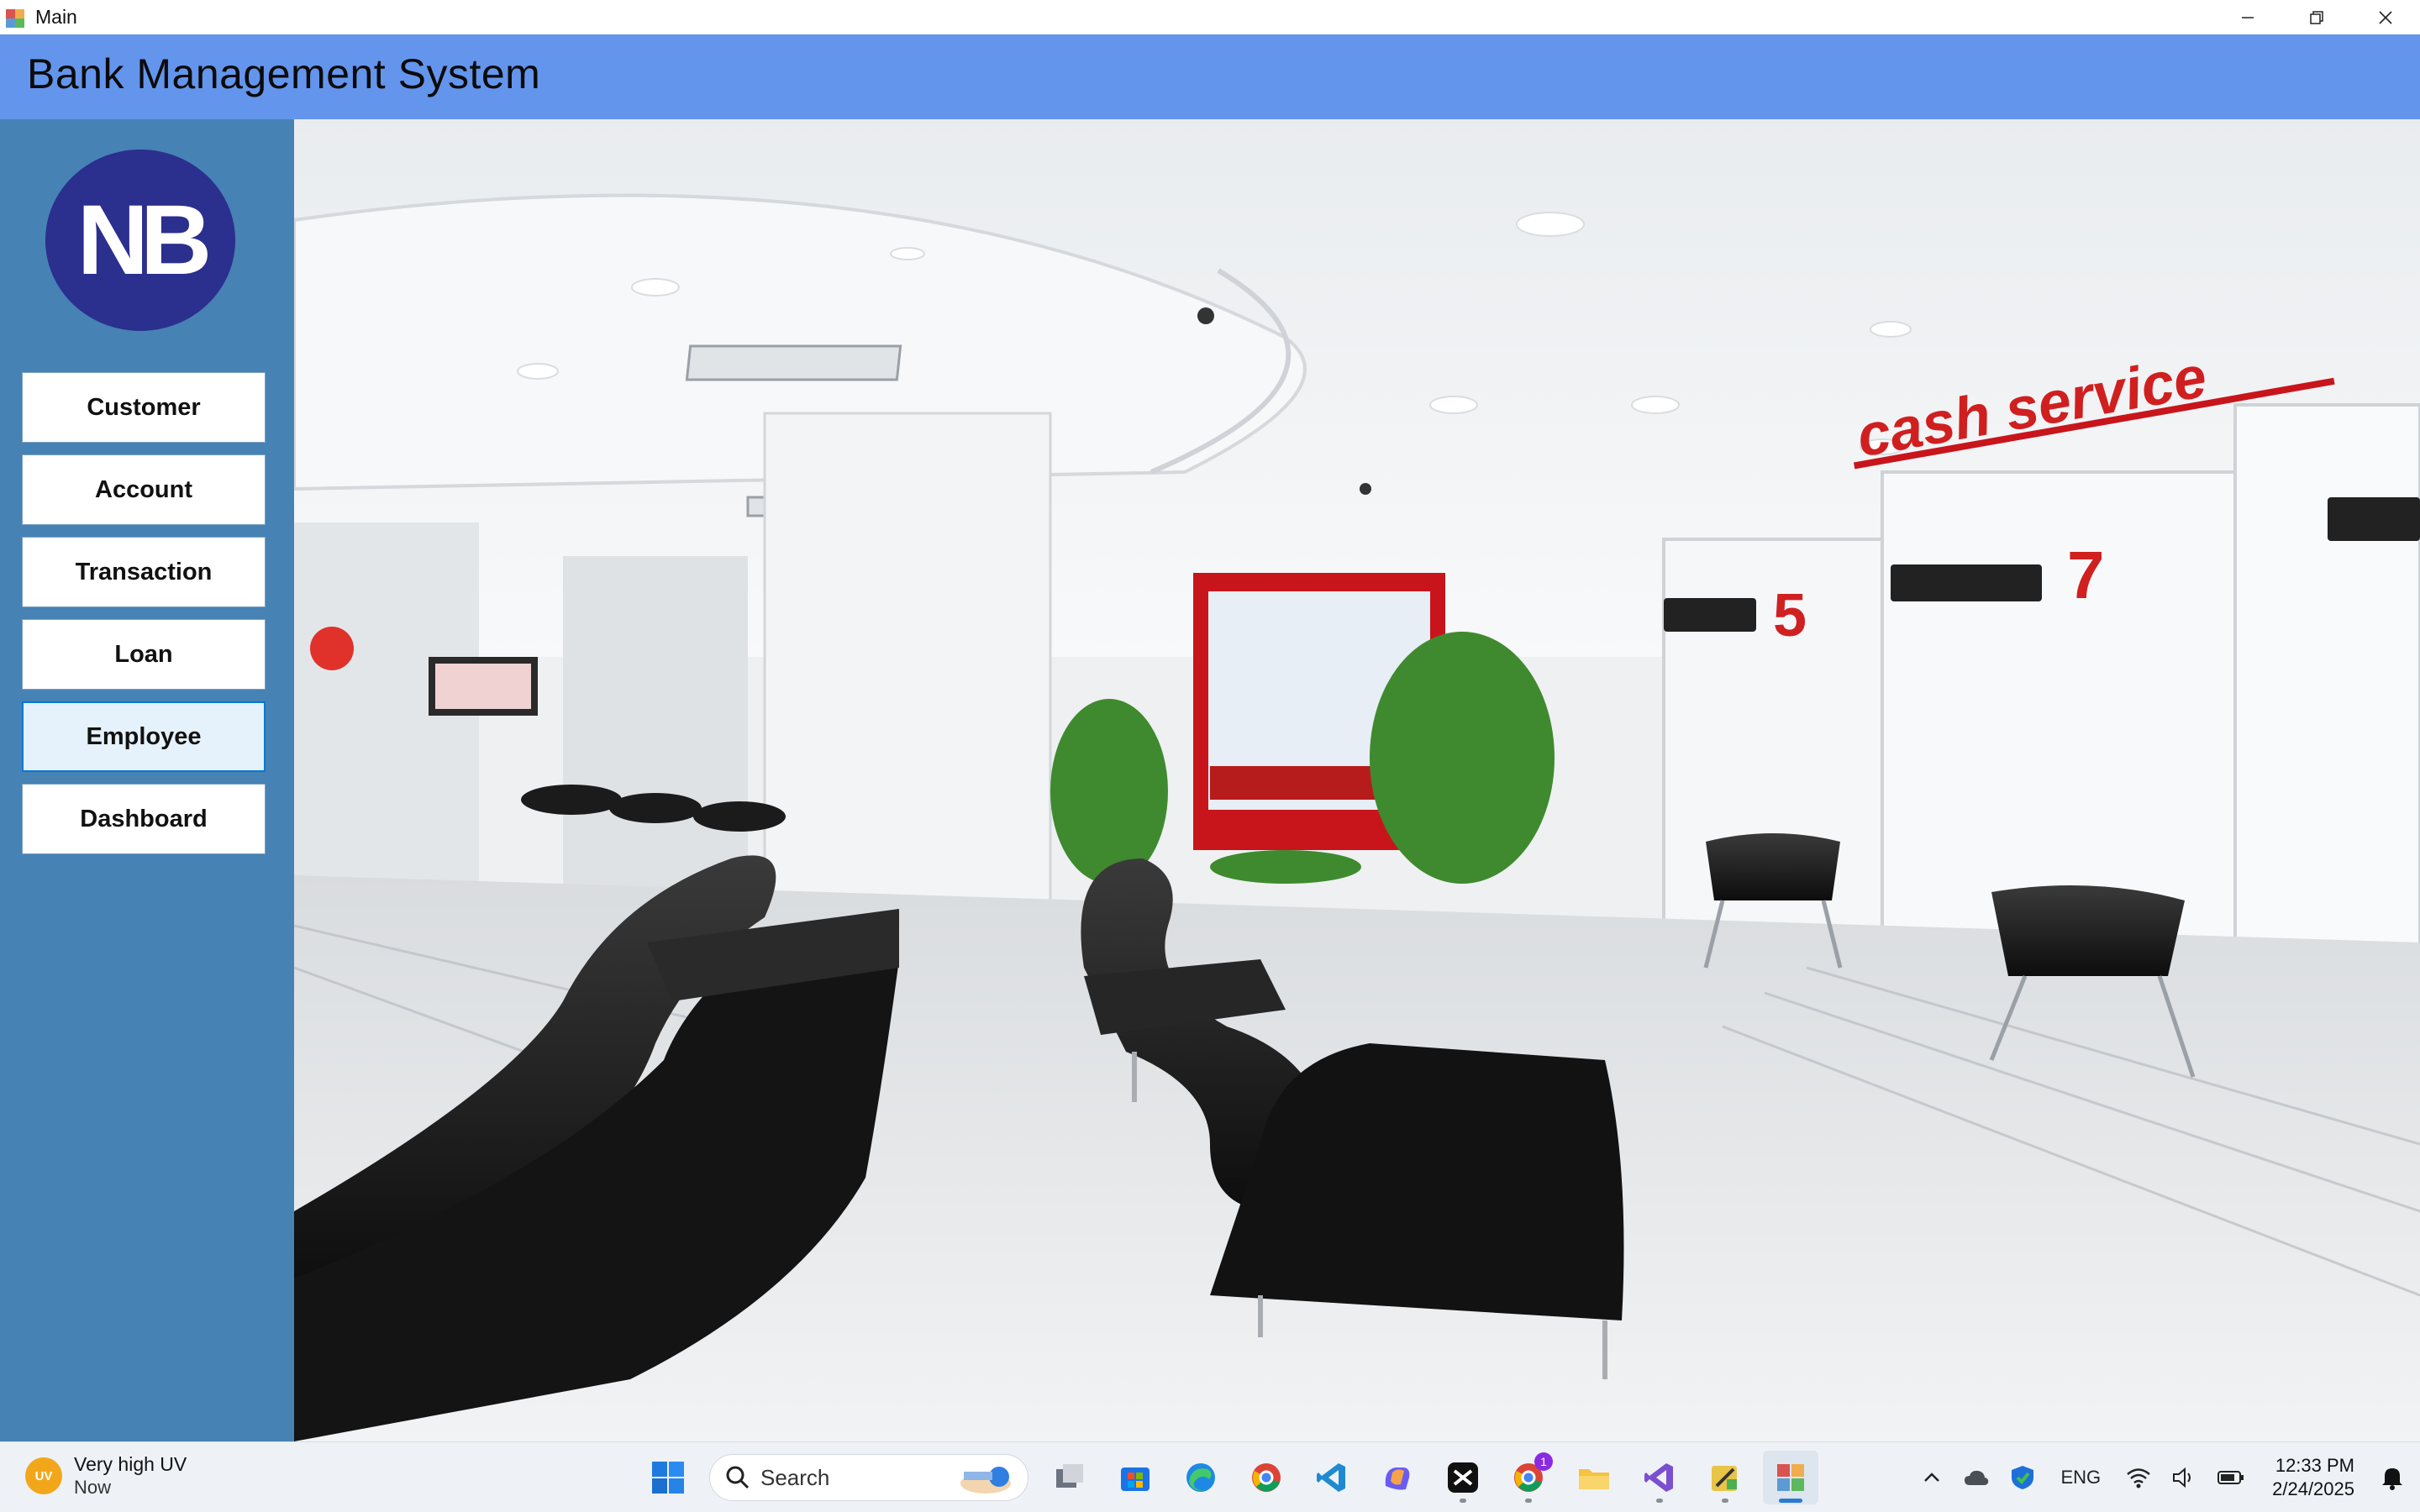  I want to click on logo-text: NB, so click(144, 240).